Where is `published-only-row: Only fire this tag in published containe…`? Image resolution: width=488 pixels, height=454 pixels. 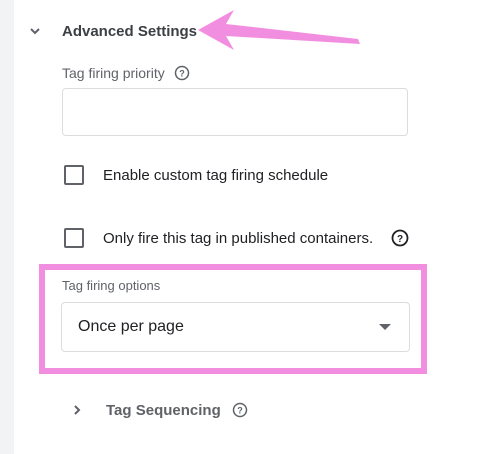 published-only-row: Only fire this tag in published containe… is located at coordinates (236, 238).